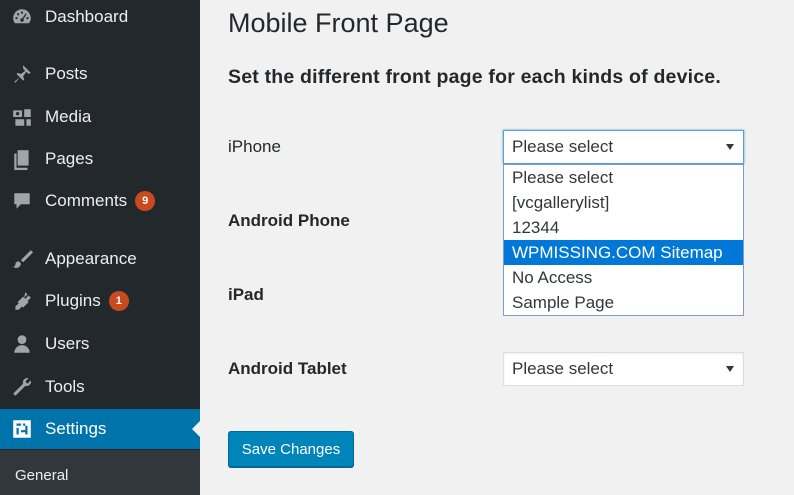 The width and height of the screenshot is (794, 495). What do you see at coordinates (100, 74) in the screenshot?
I see `sidebar-item-posts: Posts` at bounding box center [100, 74].